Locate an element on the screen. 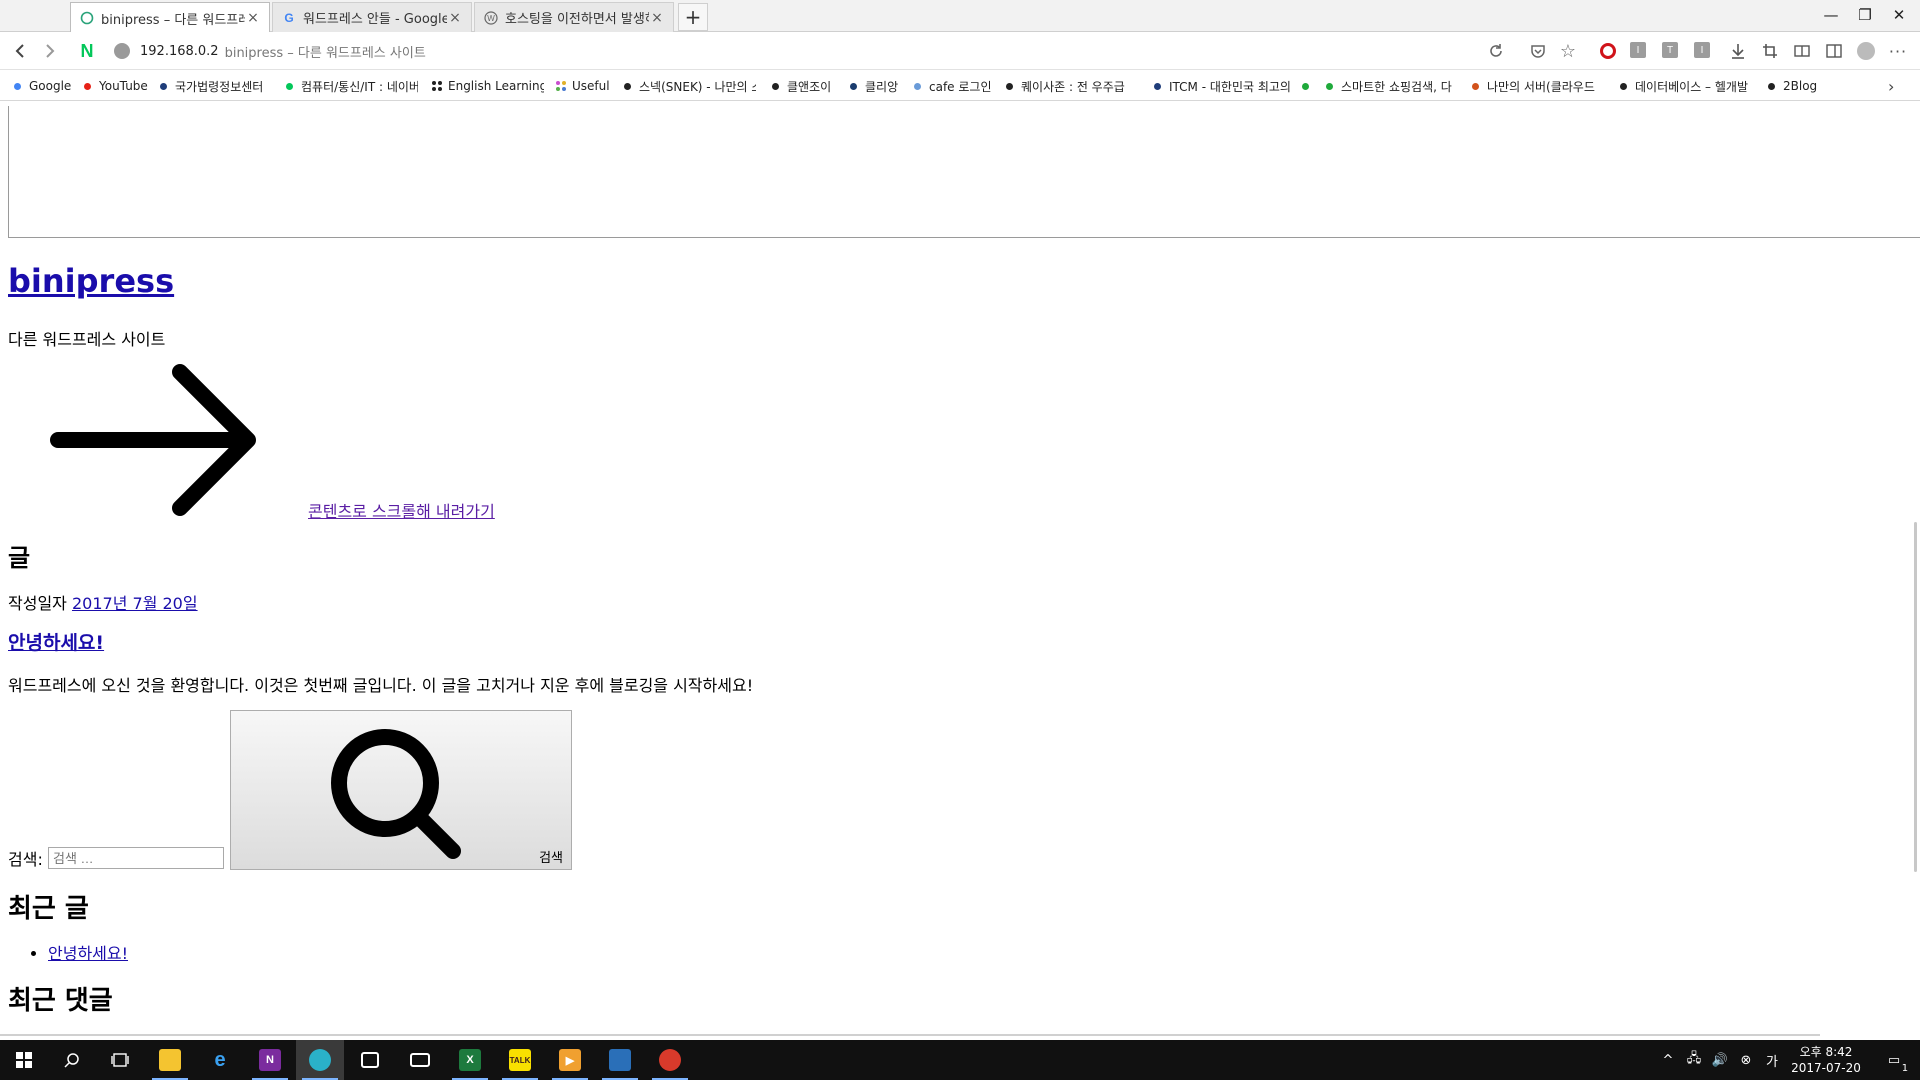 This screenshot has width=1920, height=1080. reload-button is located at coordinates (1496, 51).